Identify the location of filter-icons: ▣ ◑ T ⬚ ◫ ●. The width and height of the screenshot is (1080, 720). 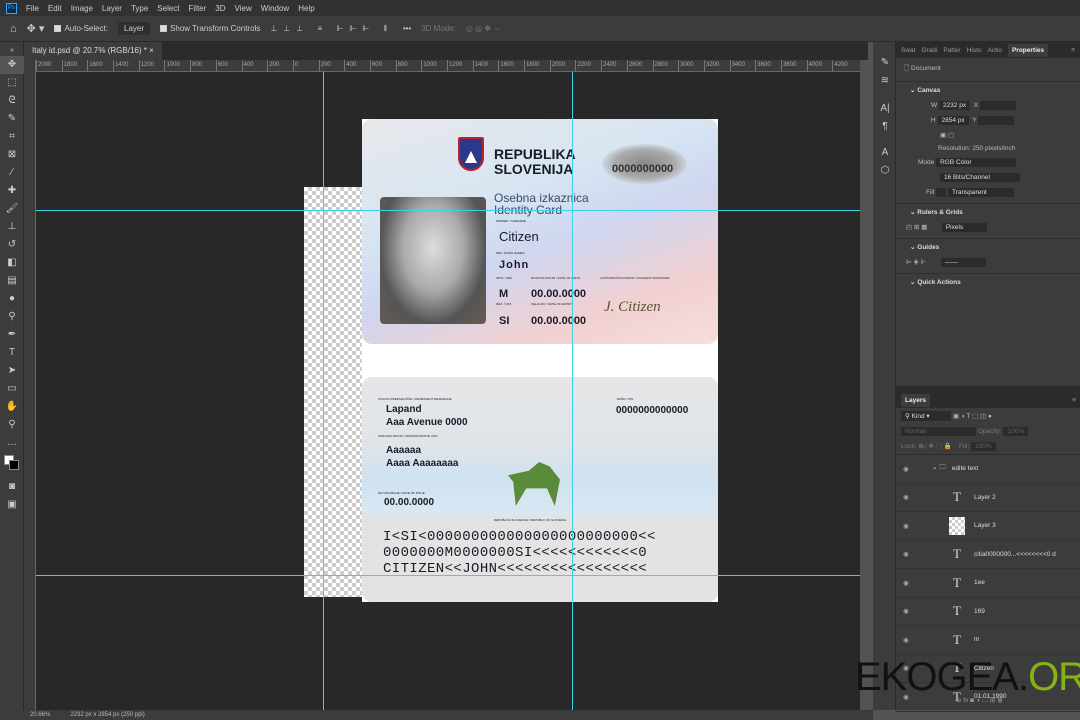
(972, 416).